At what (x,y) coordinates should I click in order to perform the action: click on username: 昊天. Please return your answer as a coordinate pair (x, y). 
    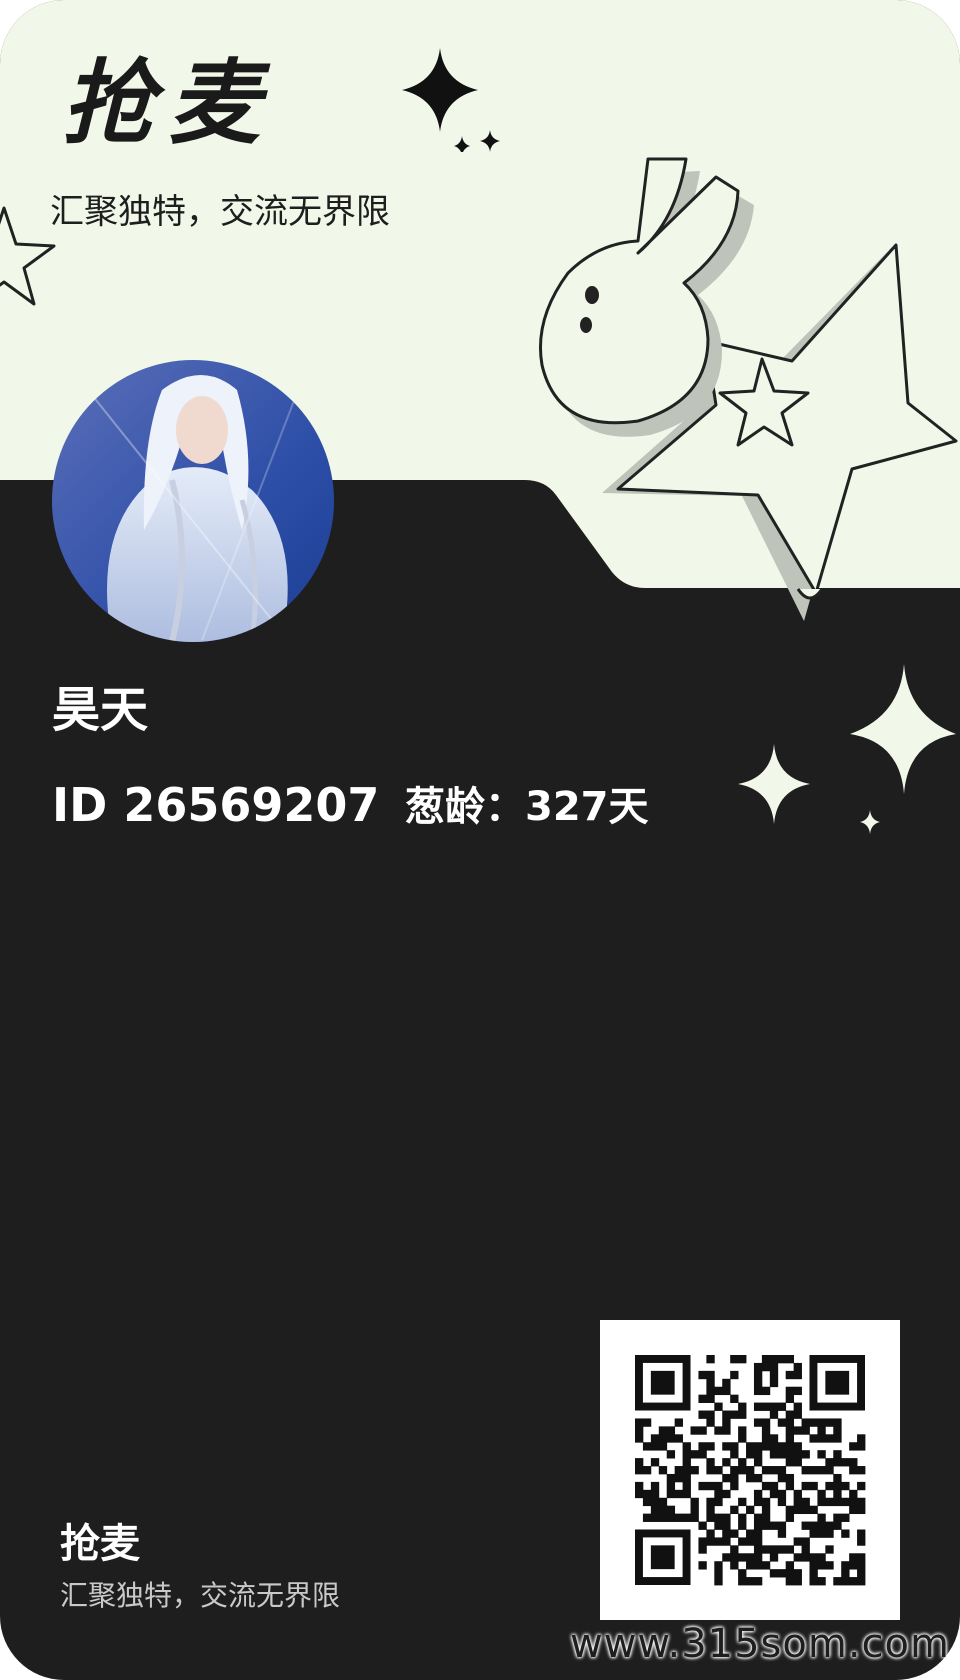
    Looking at the image, I should click on (100, 710).